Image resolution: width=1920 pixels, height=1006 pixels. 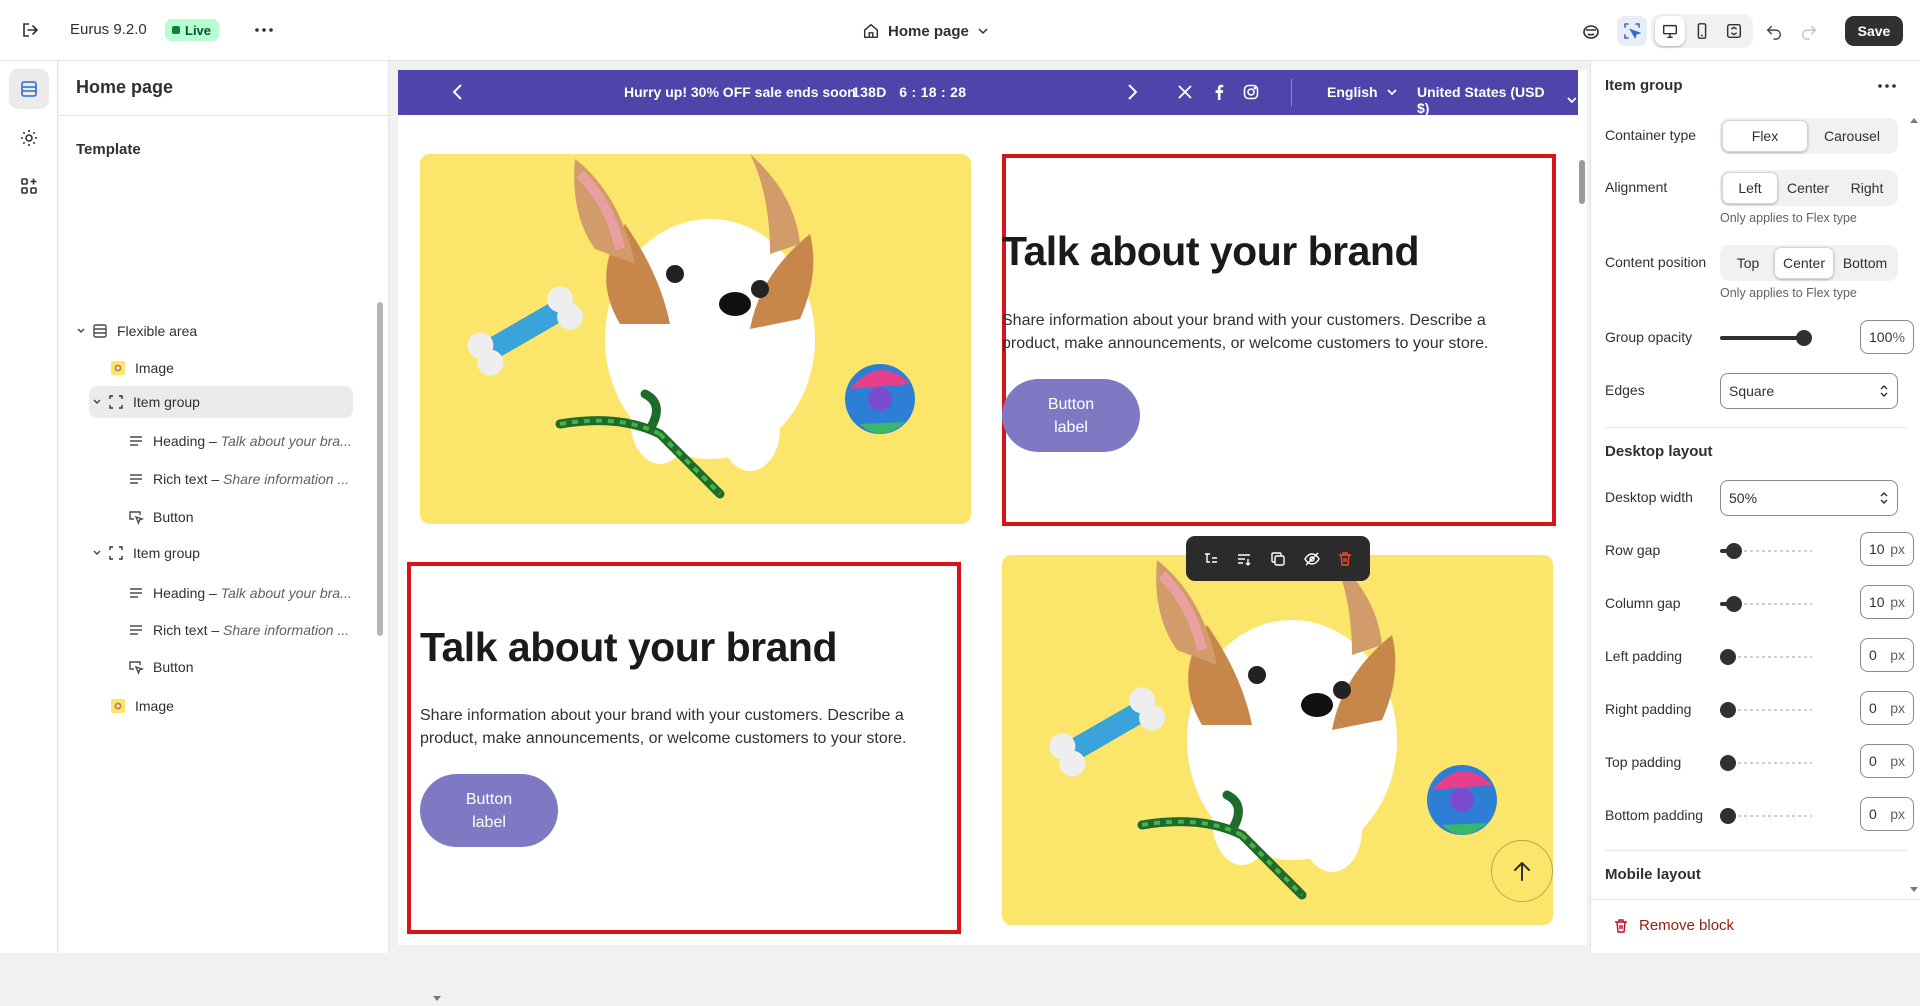 I want to click on tree-item-flexible-area: Flexible area, so click(x=213, y=331).